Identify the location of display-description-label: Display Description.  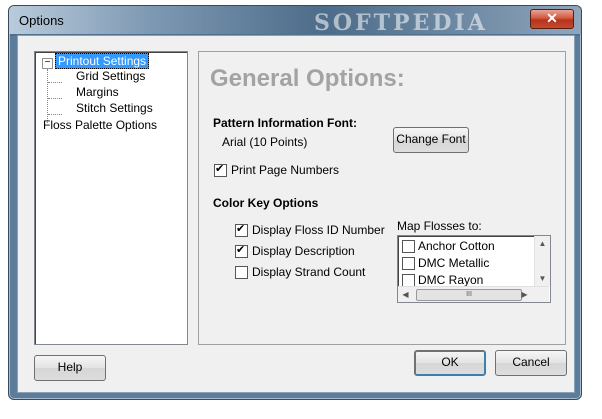
(303, 251).